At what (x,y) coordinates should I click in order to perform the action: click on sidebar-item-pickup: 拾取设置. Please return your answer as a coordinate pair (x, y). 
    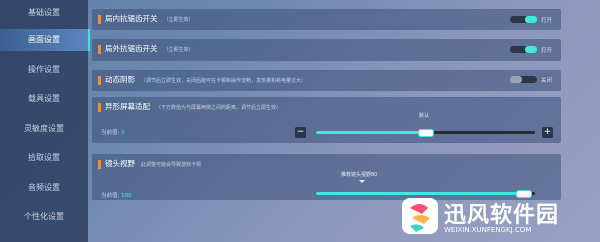
    Looking at the image, I should click on (44, 158).